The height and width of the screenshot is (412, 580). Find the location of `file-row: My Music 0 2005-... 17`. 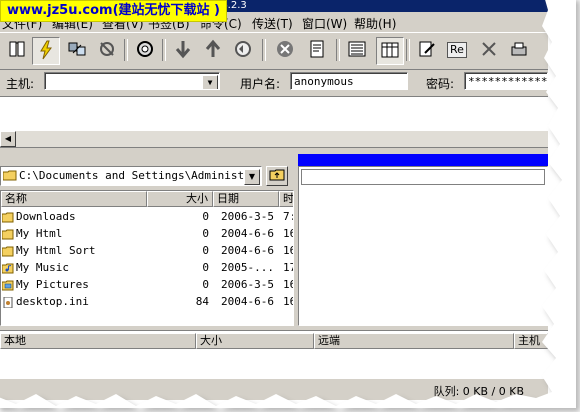

file-row: My Music 0 2005-... 17 is located at coordinates (147, 267).